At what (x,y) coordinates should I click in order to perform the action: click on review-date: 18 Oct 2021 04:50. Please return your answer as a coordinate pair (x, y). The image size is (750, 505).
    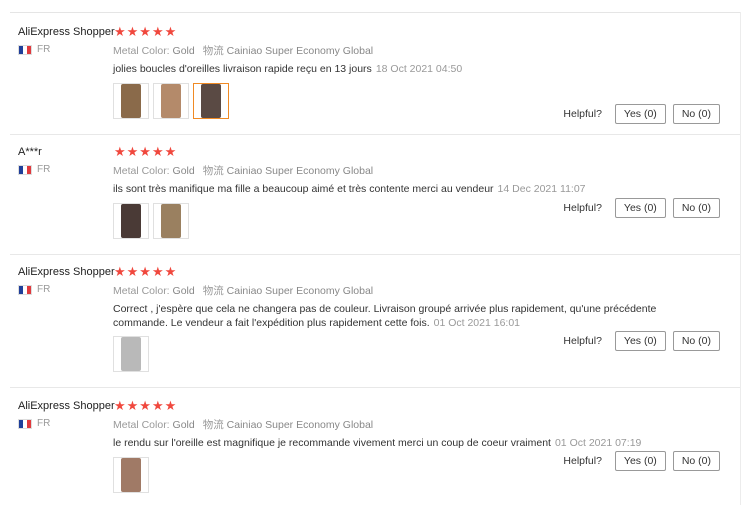
    Looking at the image, I should click on (419, 69).